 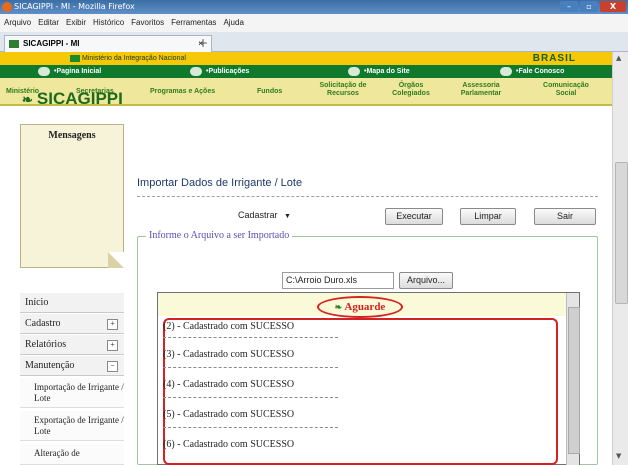 I want to click on sidebar-item-label: Manutenção, so click(x=50, y=365).